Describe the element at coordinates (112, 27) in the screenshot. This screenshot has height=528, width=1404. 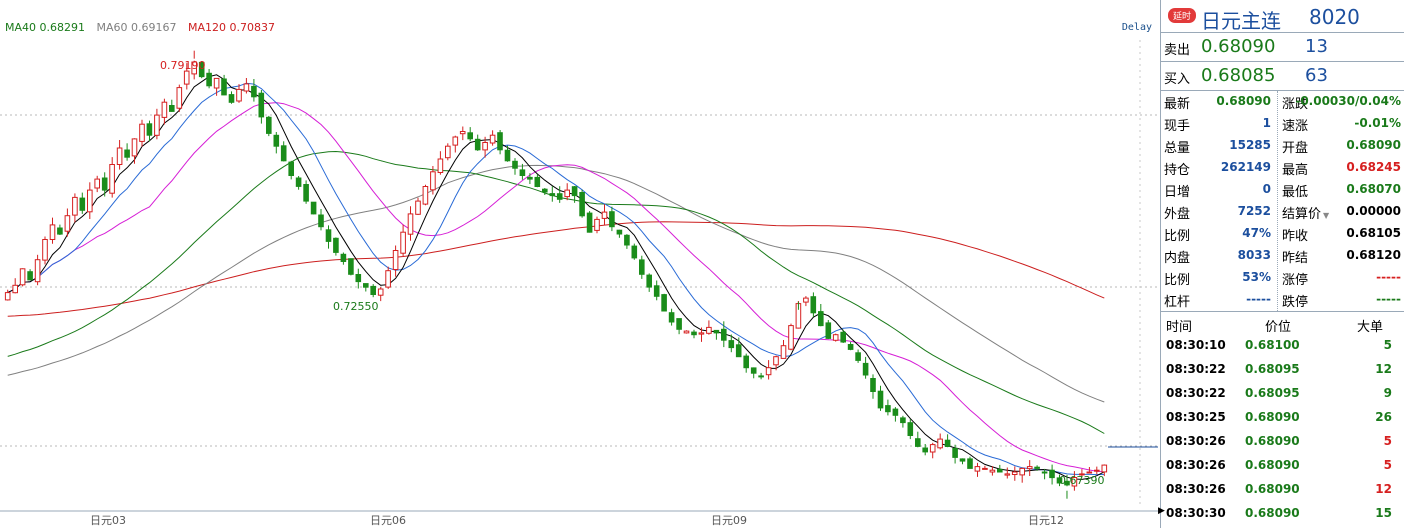
I see `ma60-name: MA60` at that location.